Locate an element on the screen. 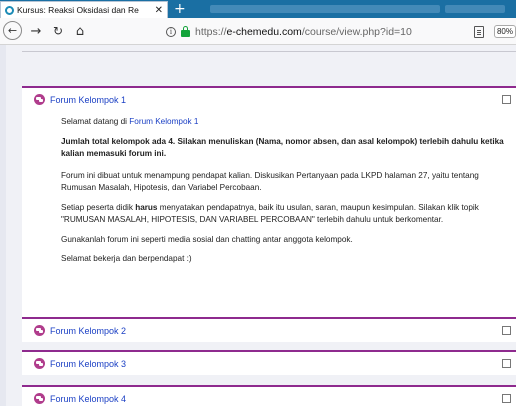 Image resolution: width=516 pixels, height=406 pixels. forum-link-1: Forum Kelompok 1 is located at coordinates (88, 100).